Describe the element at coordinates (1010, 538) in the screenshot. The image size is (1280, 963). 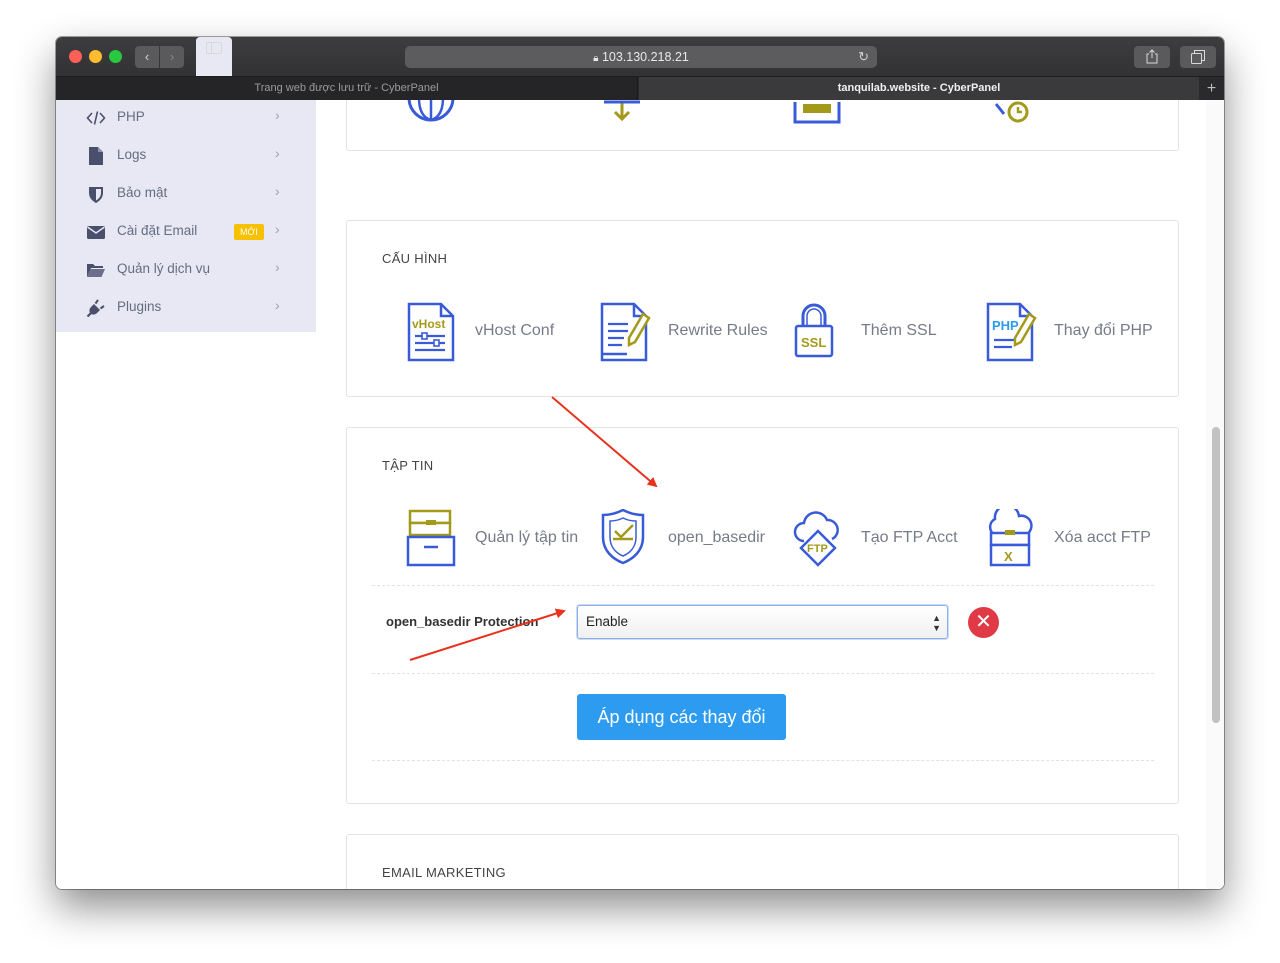
I see `ftp-delete-icon: X` at that location.